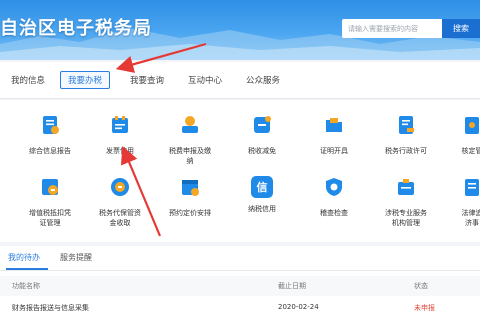 Image resolution: width=480 pixels, height=320 pixels. I want to click on service-inspection: 稽查检查, so click(334, 197).